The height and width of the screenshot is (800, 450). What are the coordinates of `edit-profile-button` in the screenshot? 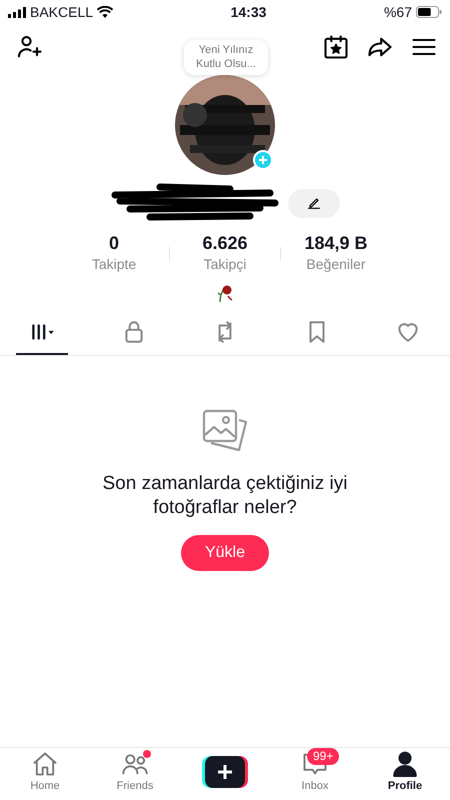 It's located at (314, 203).